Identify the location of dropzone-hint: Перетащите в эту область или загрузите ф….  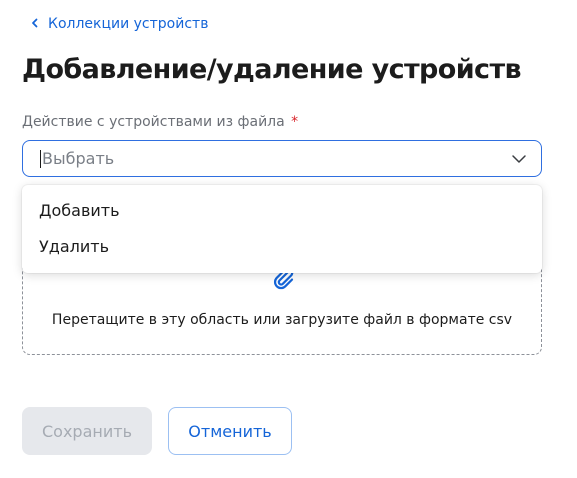
(282, 320).